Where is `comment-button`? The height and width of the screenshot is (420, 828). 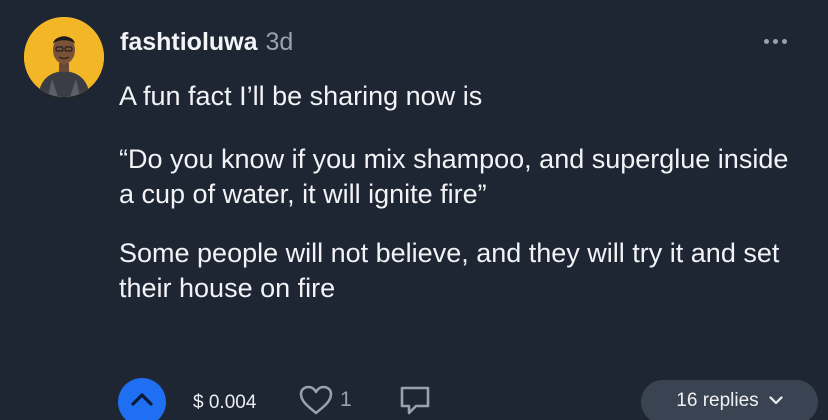
comment-button is located at coordinates (415, 402).